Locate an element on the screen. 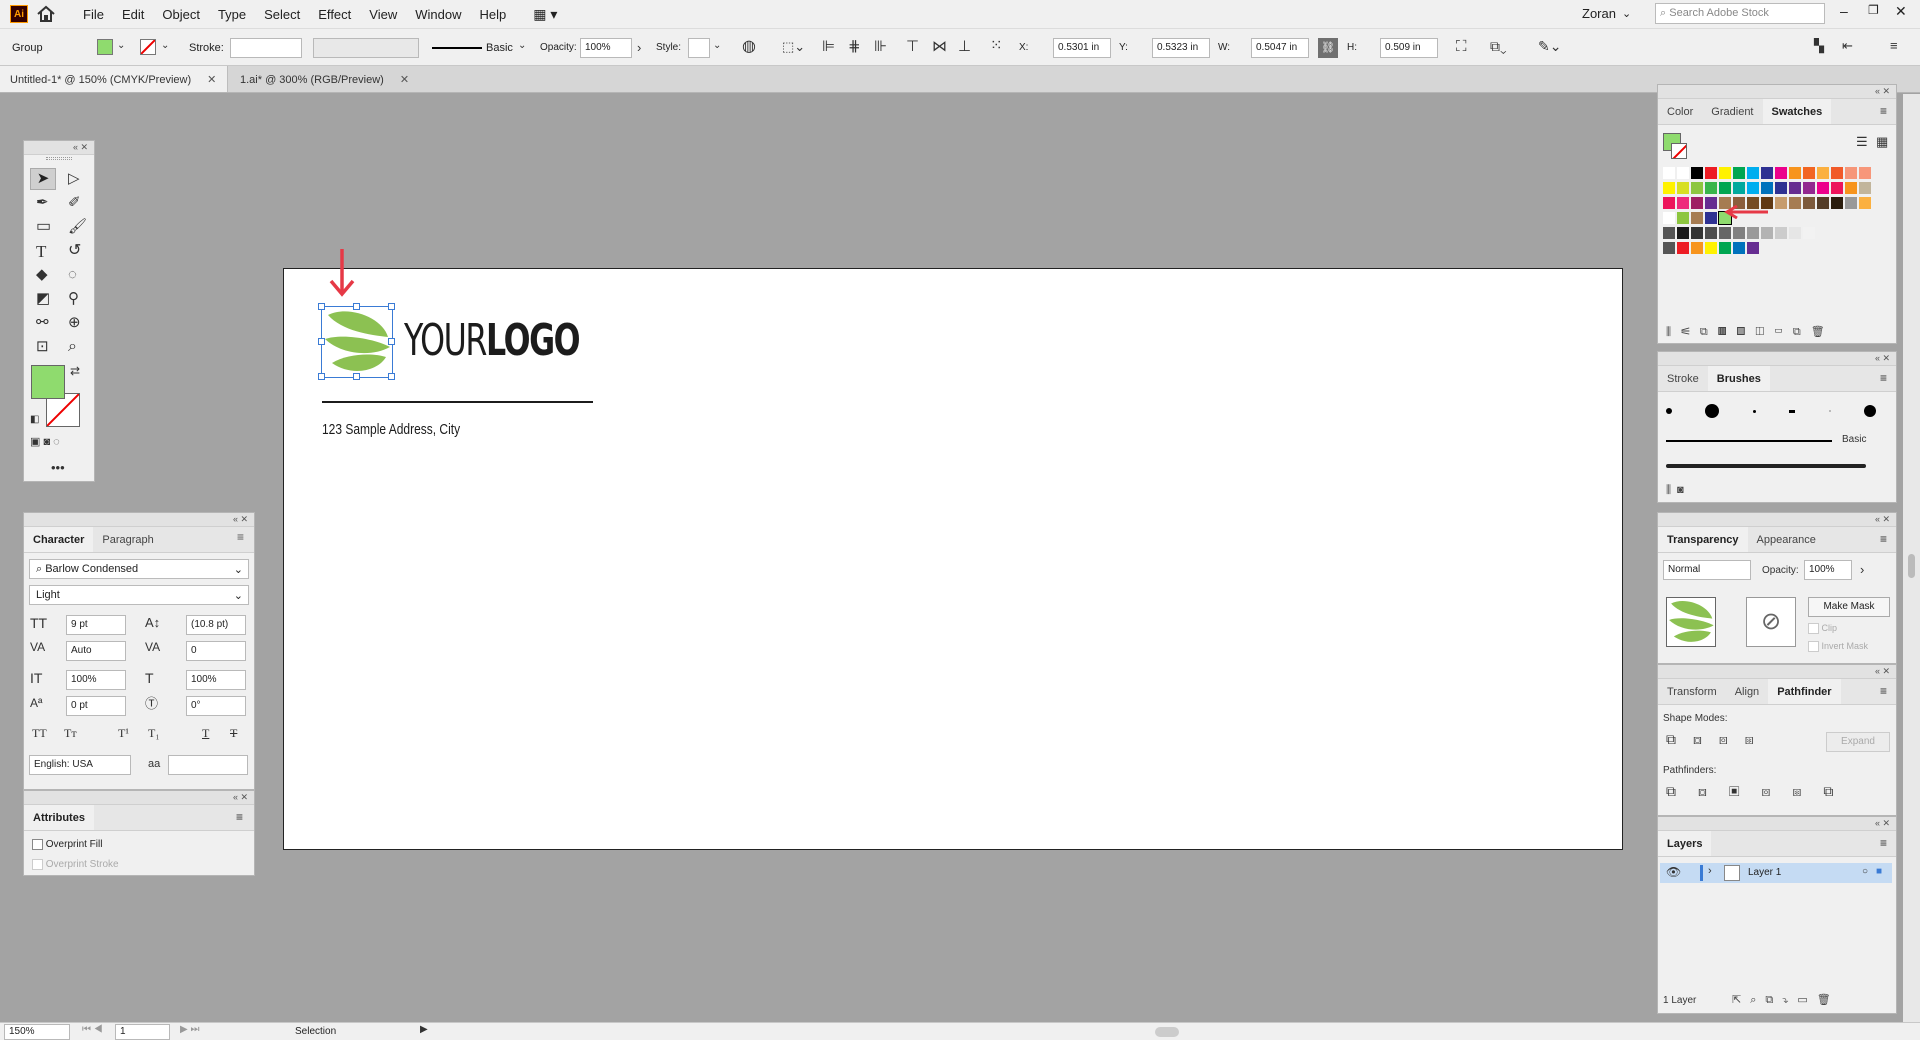 Image resolution: width=1920 pixels, height=1040 pixels. draw-mode-icon: ▣ ◙ ◌ is located at coordinates (45, 442).